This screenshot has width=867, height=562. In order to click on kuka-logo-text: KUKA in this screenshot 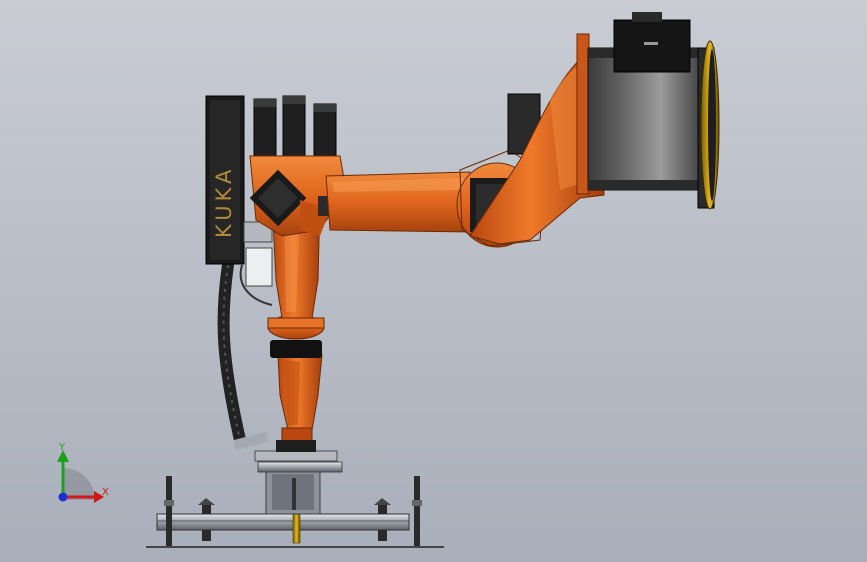, I will do `click(224, 202)`.